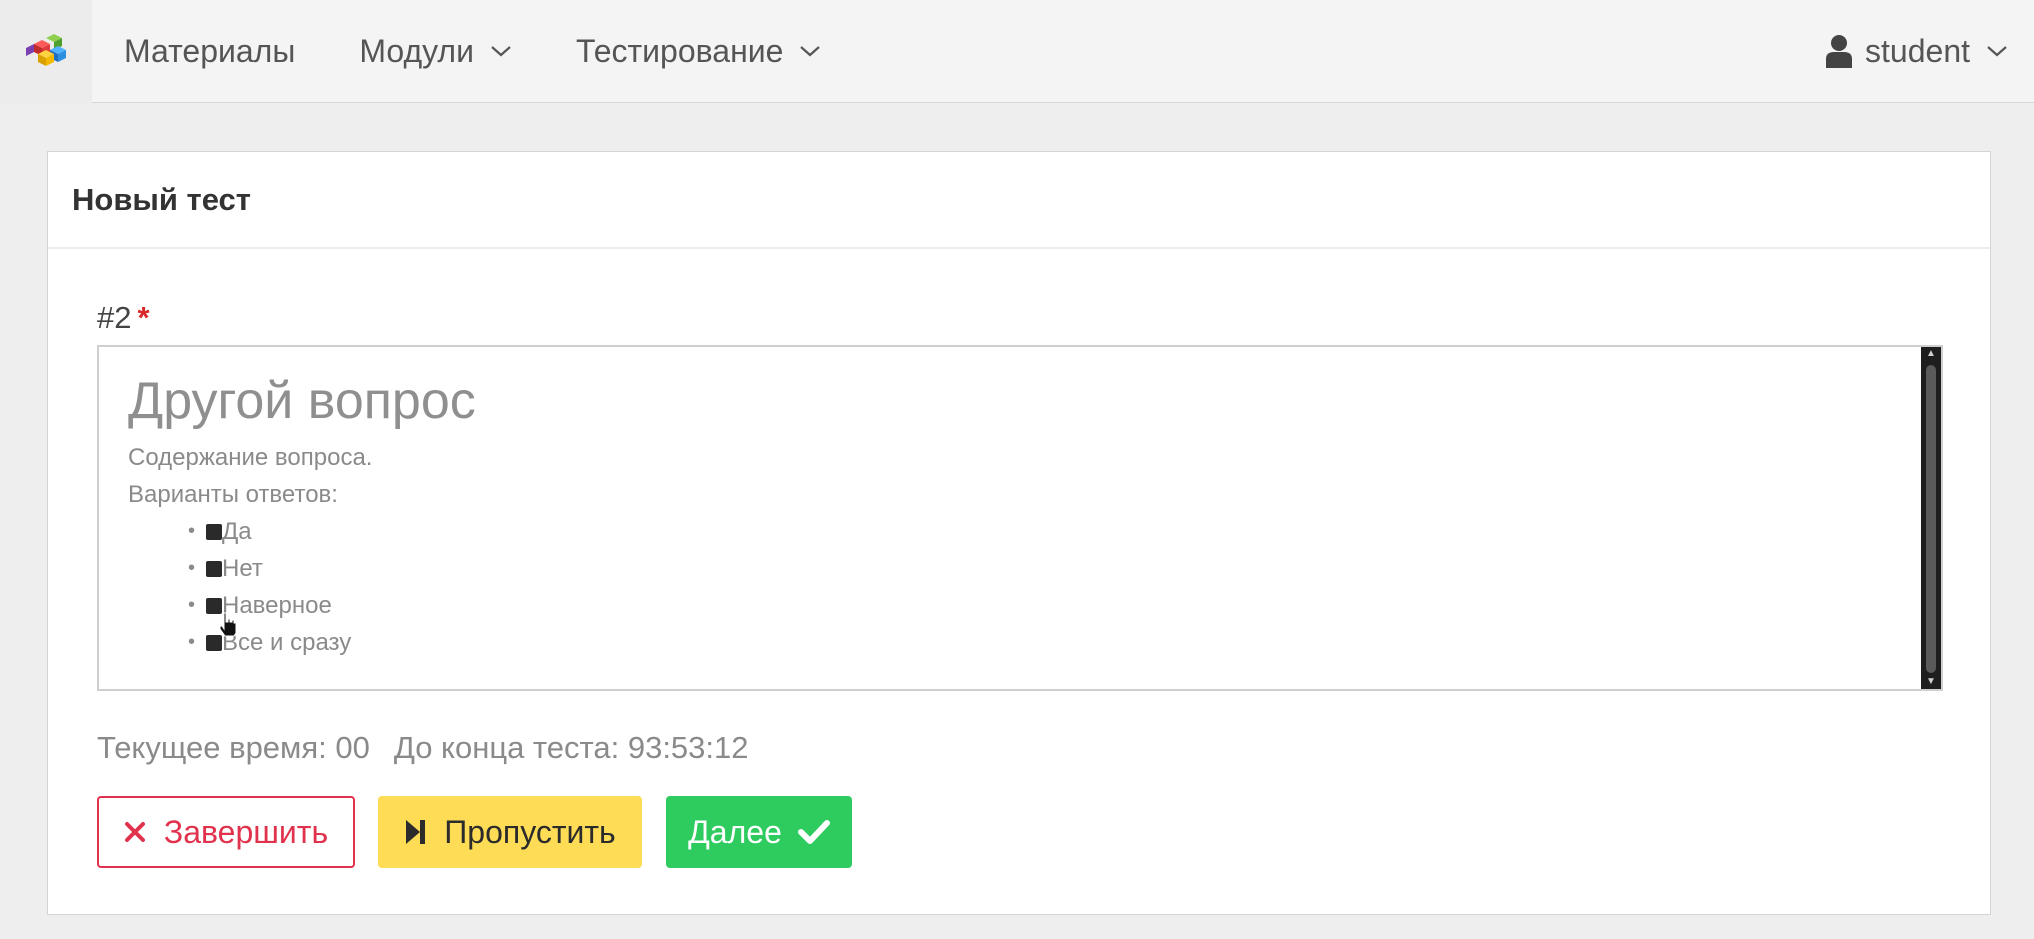 Image resolution: width=2034 pixels, height=939 pixels. I want to click on colored-cubes-logo-icon, so click(46, 50).